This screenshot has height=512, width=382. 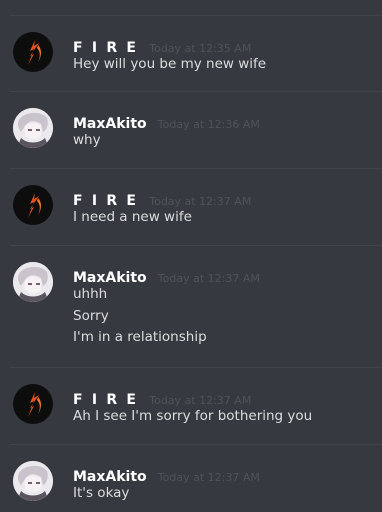 What do you see at coordinates (193, 416) in the screenshot?
I see `message-line: Ah I see I'm sorry for bothering you` at bounding box center [193, 416].